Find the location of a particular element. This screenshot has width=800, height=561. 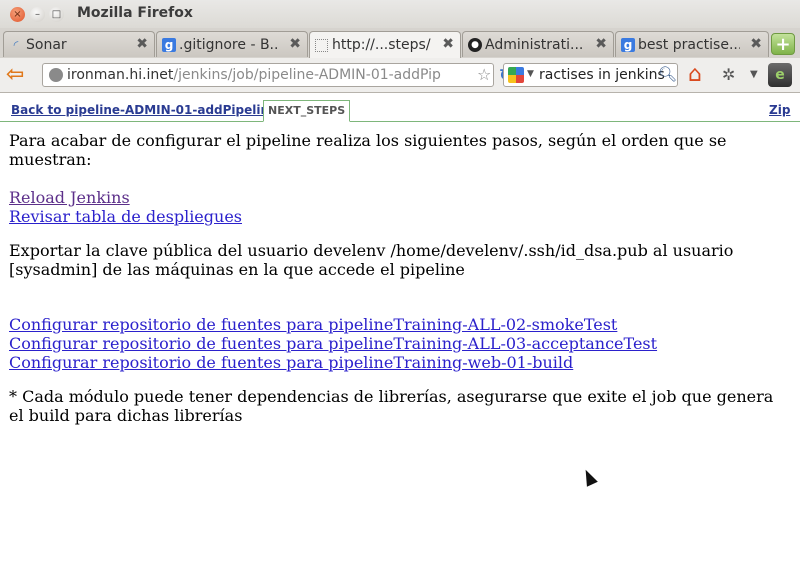

search-engine-dropdown-icon: ▼ is located at coordinates (530, 74).